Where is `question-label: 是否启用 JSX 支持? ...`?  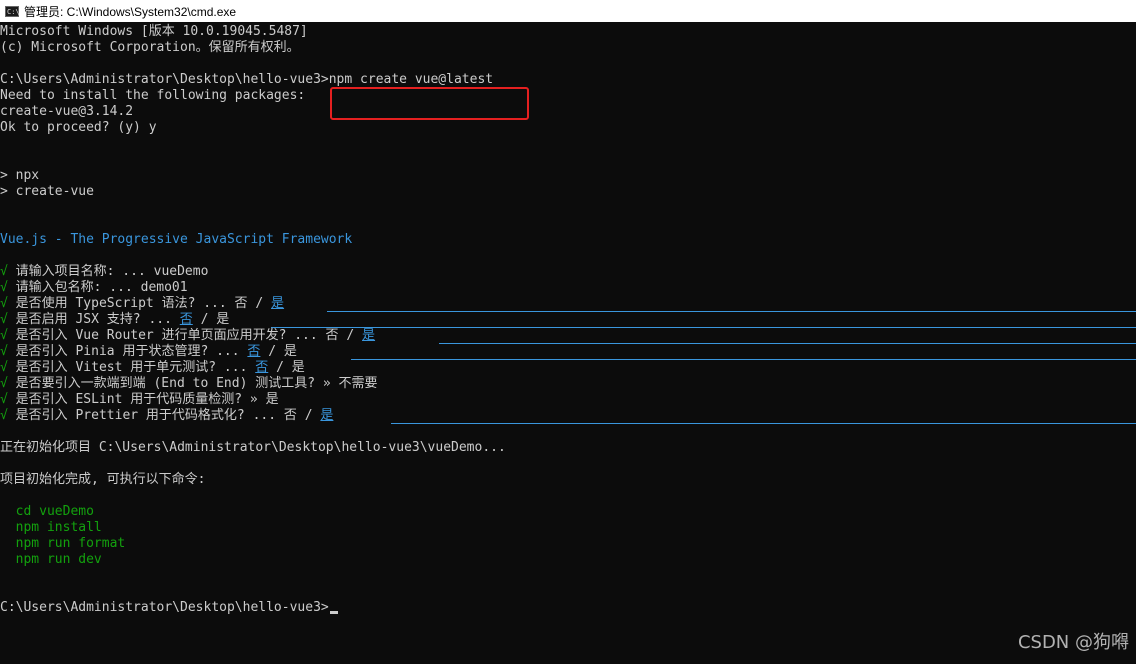
question-label: 是否启用 JSX 支持? ... is located at coordinates (97, 319).